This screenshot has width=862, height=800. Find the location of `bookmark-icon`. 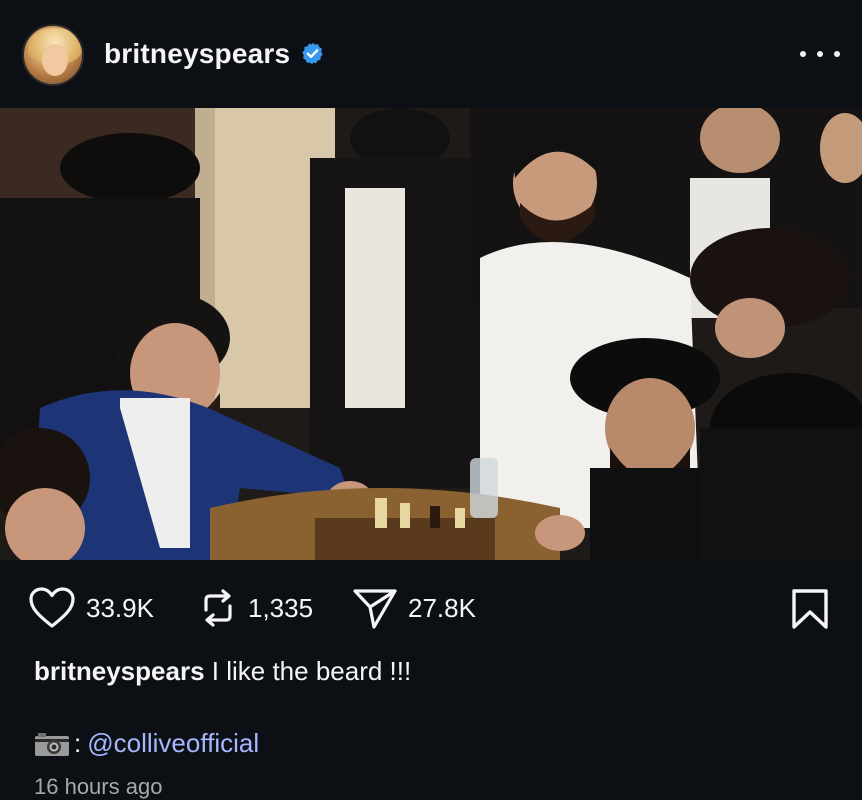

bookmark-icon is located at coordinates (810, 609).